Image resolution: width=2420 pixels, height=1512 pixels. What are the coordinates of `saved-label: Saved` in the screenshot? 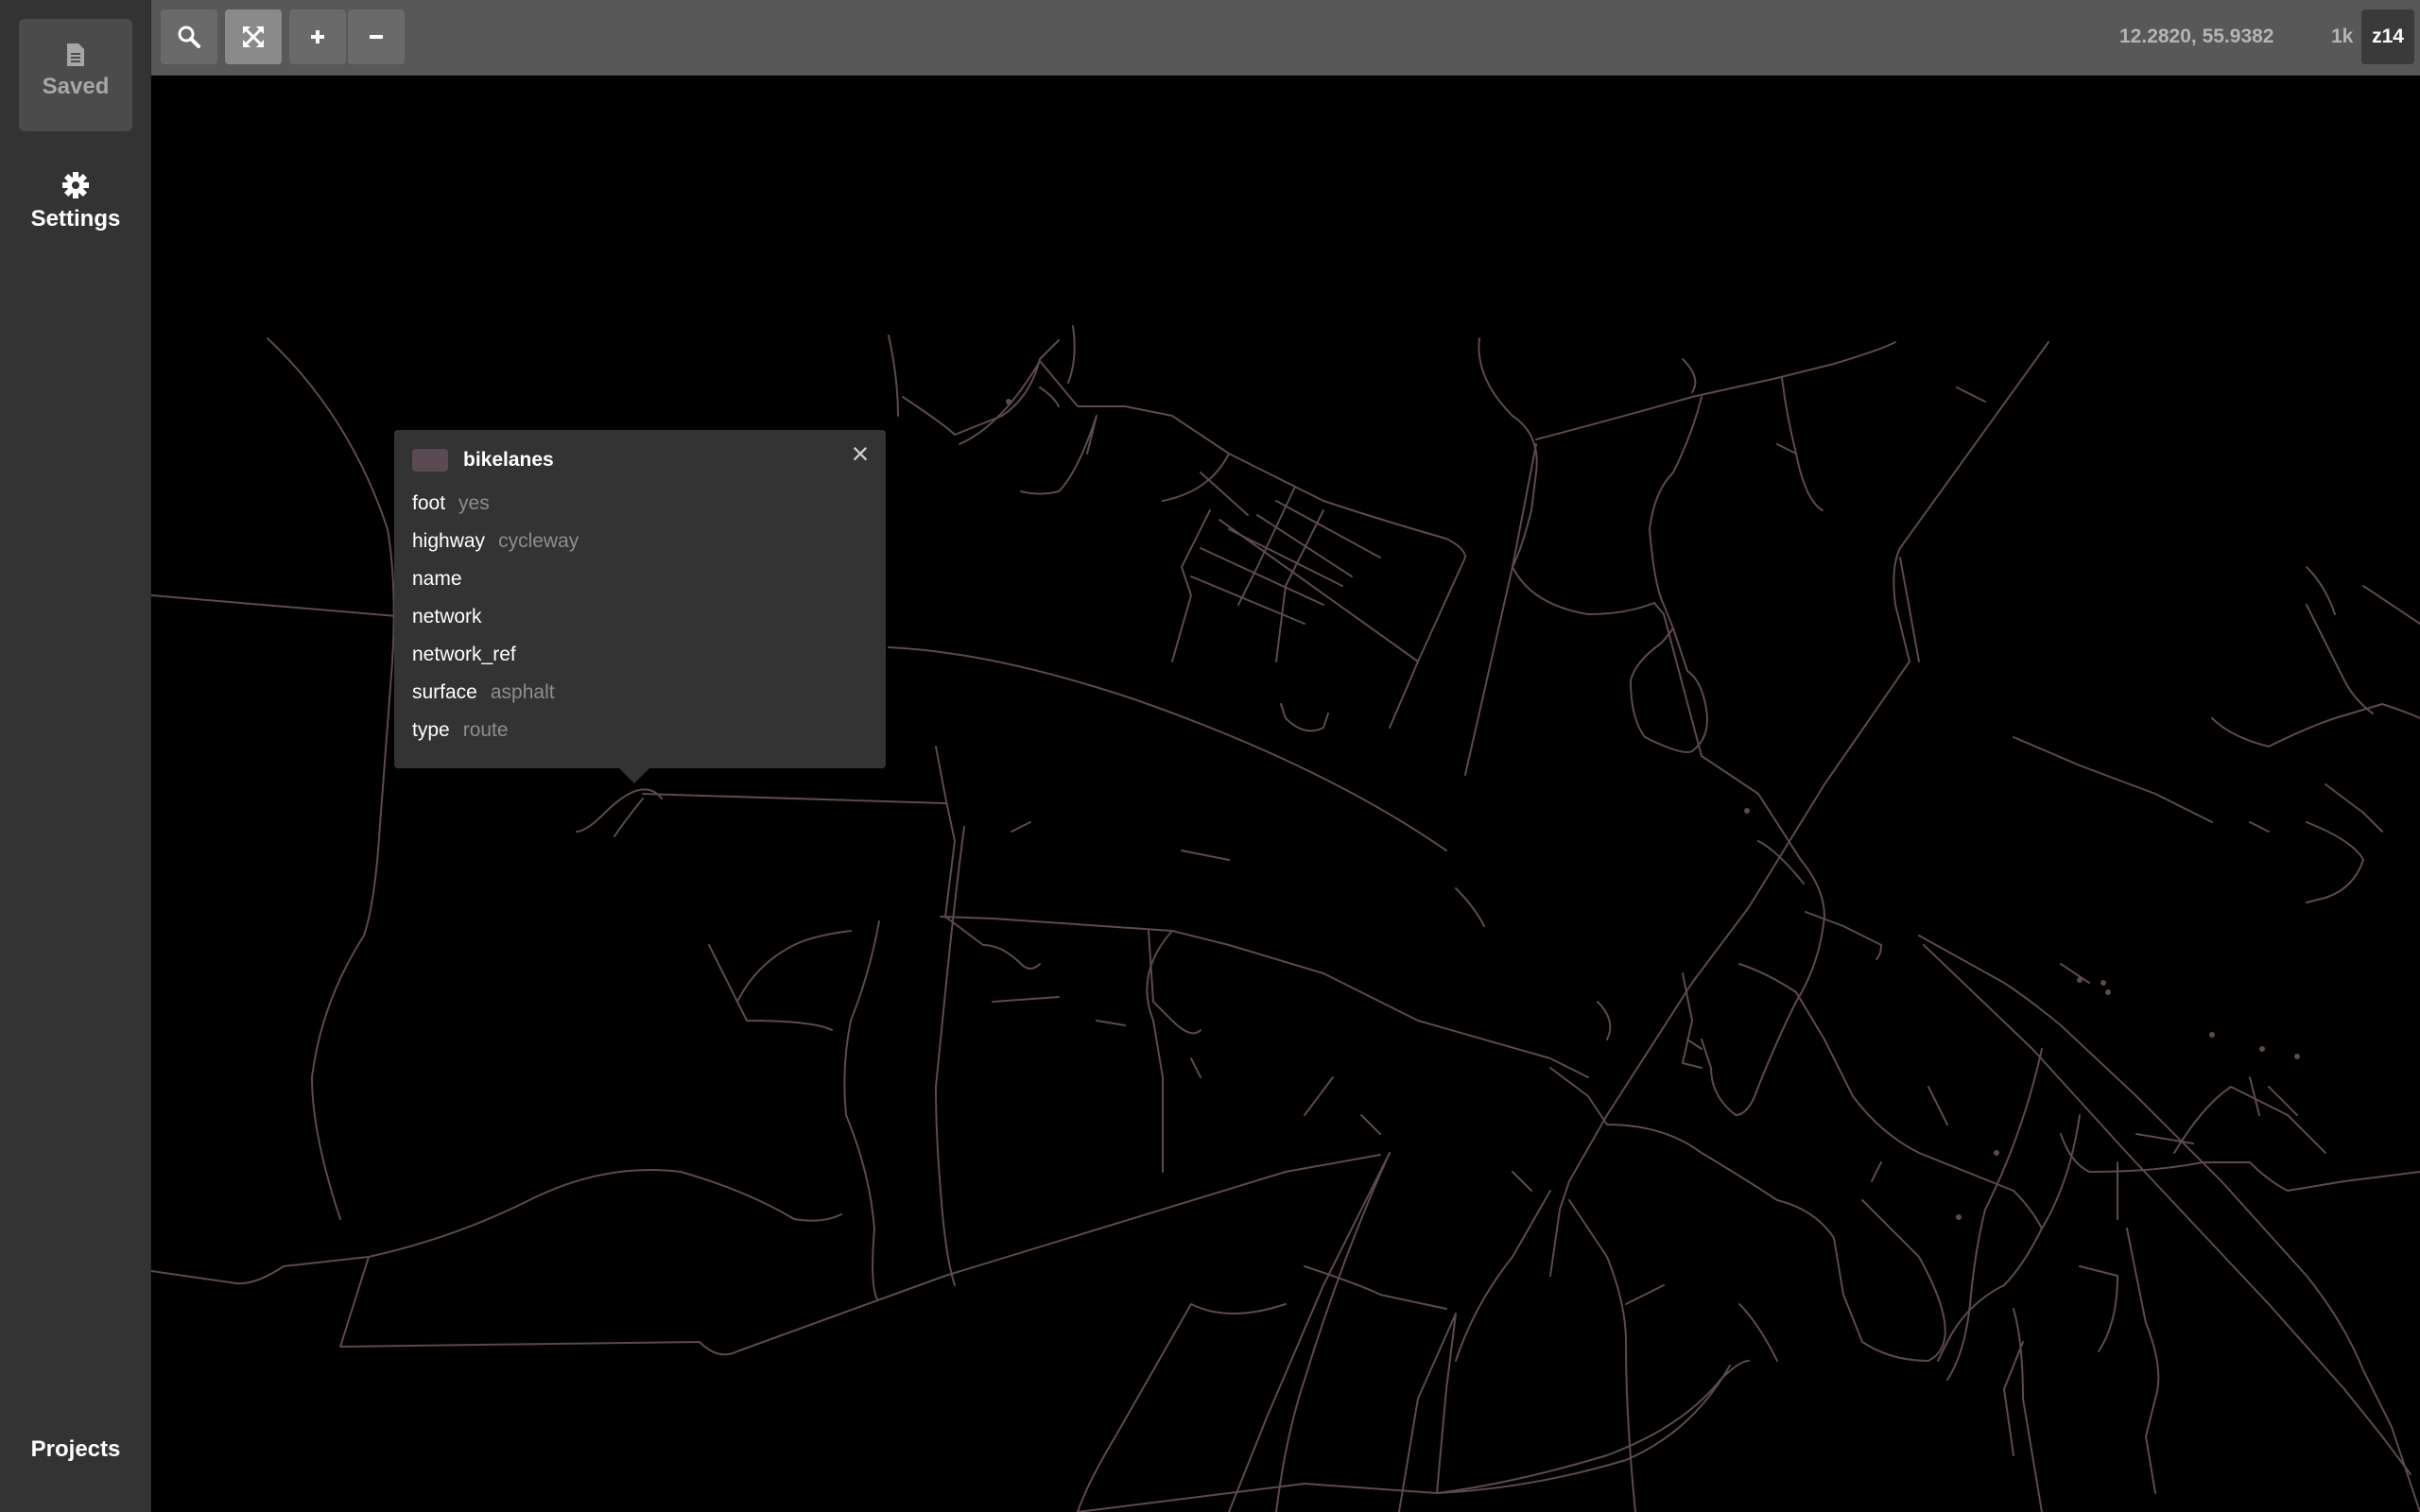 It's located at (76, 86).